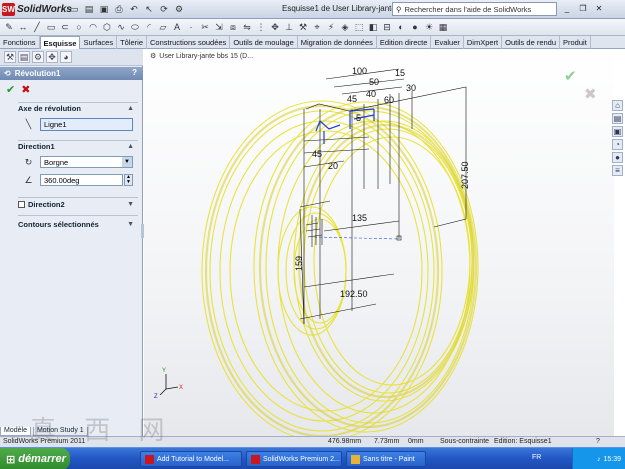  Describe the element at coordinates (38, 57) in the screenshot. I see `configuration-icon: ⚙` at that location.